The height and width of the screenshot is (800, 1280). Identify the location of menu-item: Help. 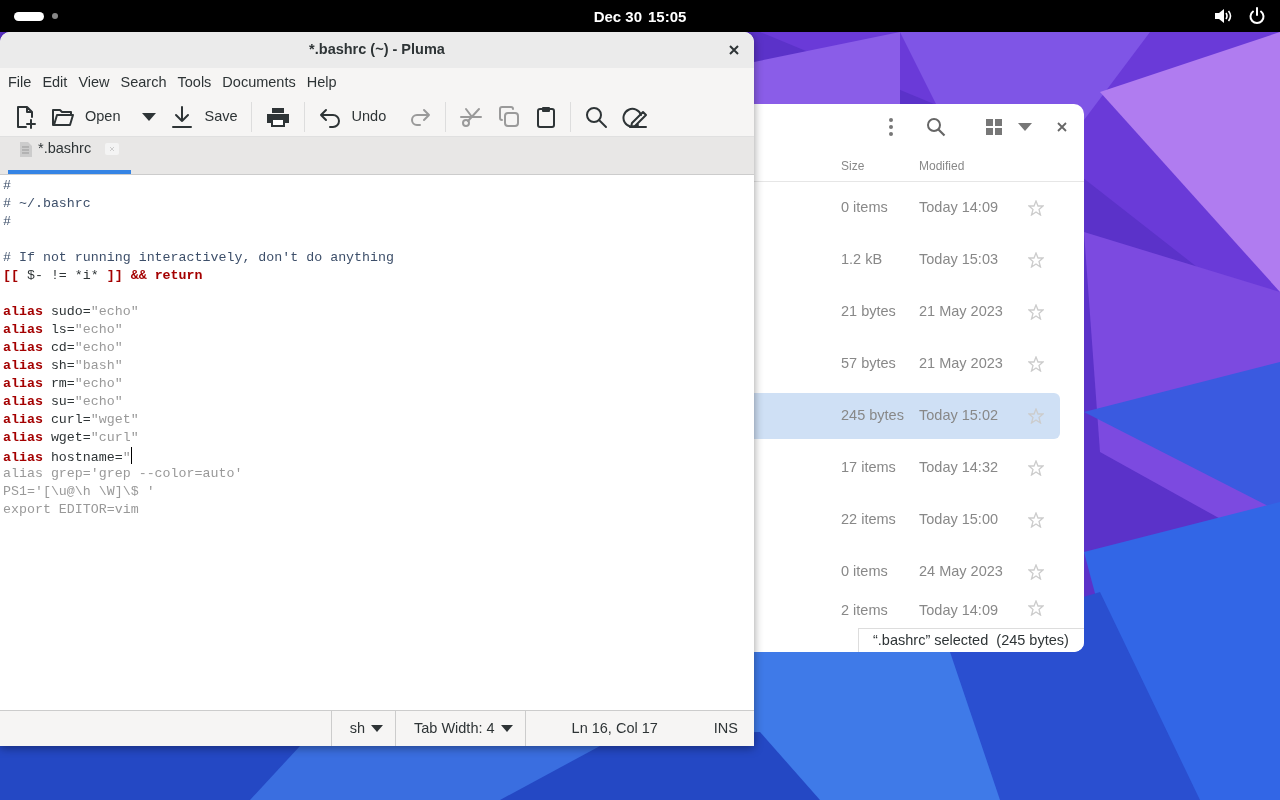
(321, 82).